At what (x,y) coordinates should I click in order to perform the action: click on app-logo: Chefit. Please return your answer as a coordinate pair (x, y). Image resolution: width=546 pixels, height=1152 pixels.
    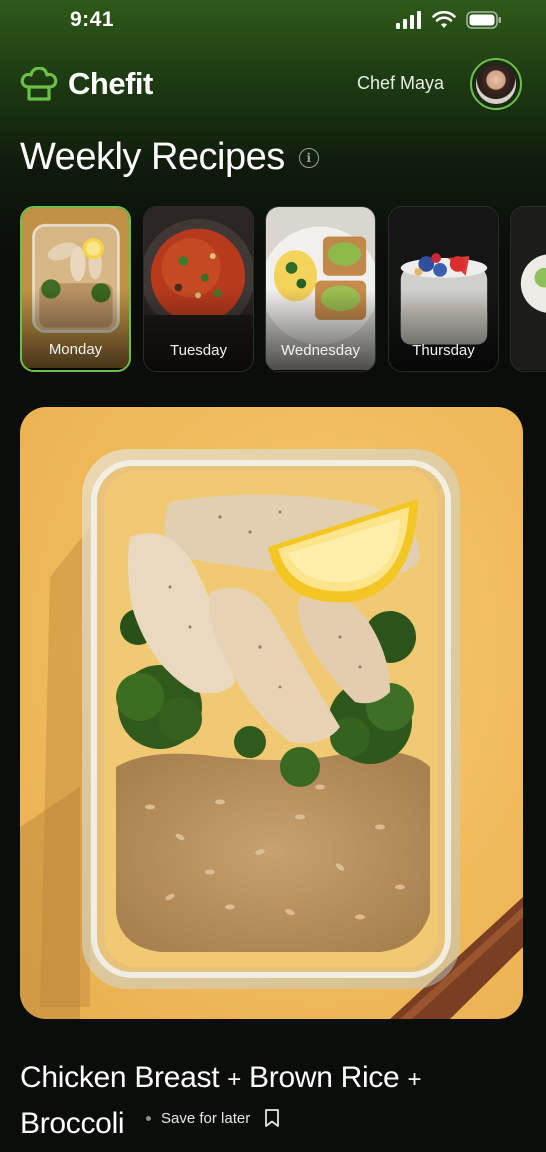
    Looking at the image, I should click on (86, 84).